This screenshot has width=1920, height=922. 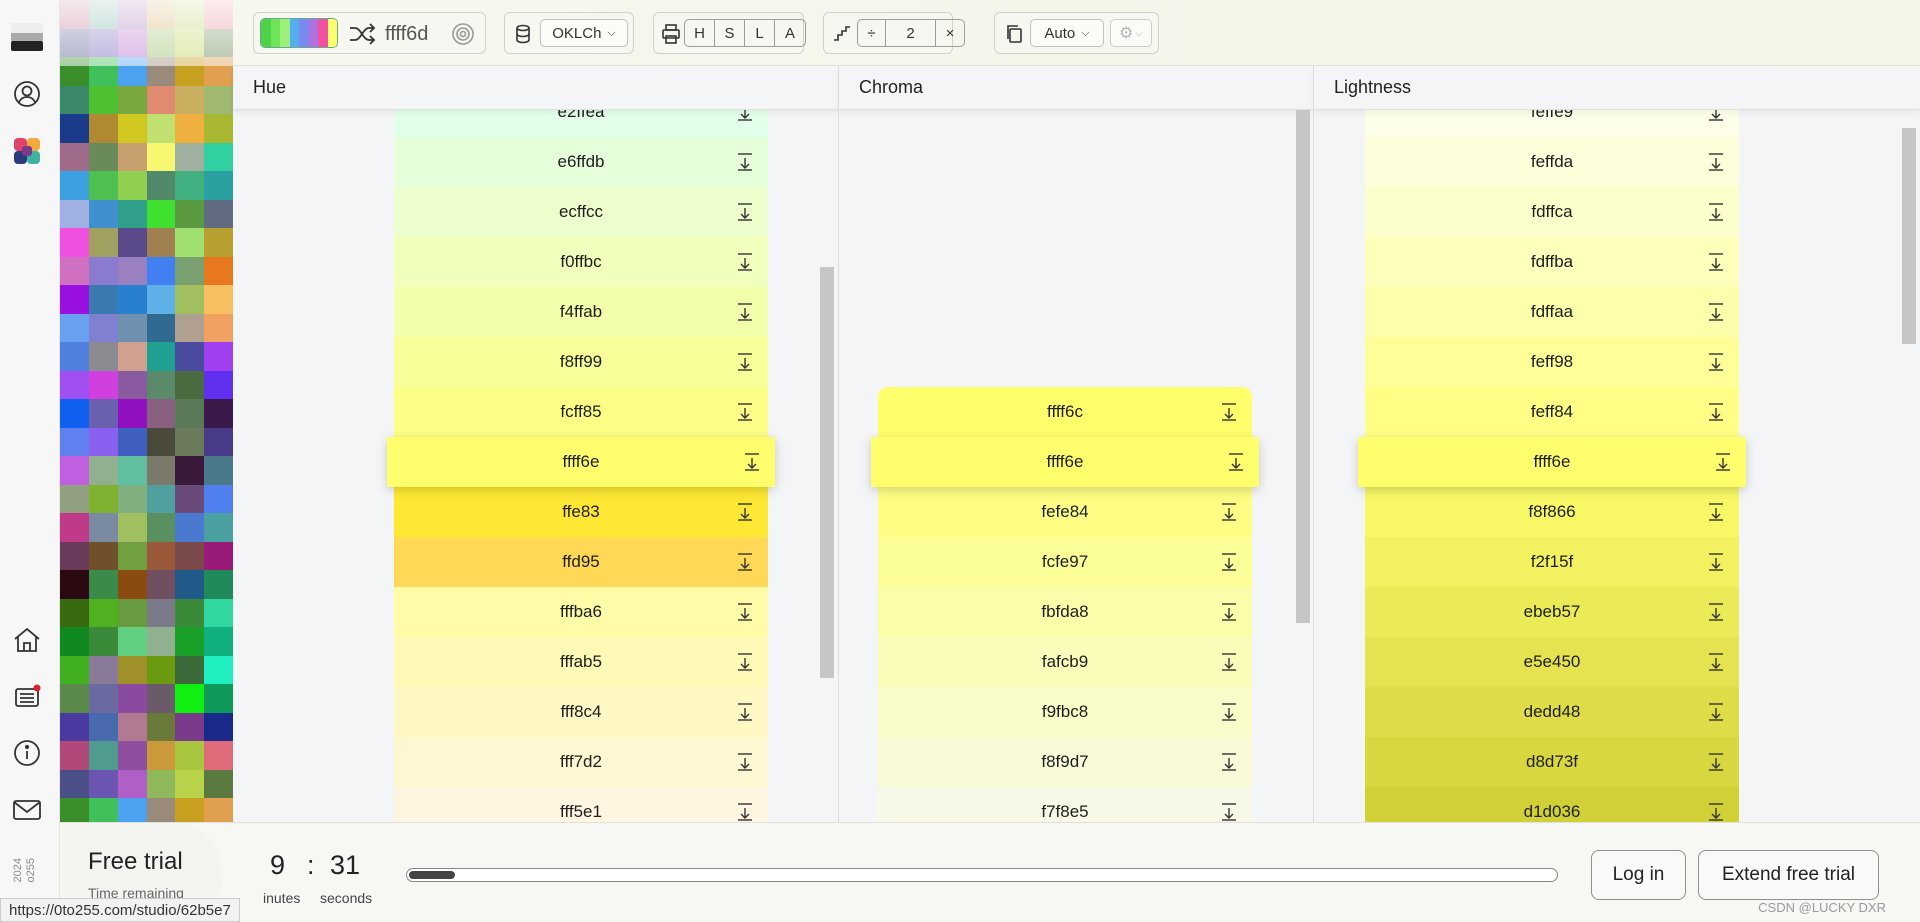 I want to click on hue-swatch: ecffcc, so click(x=581, y=212).